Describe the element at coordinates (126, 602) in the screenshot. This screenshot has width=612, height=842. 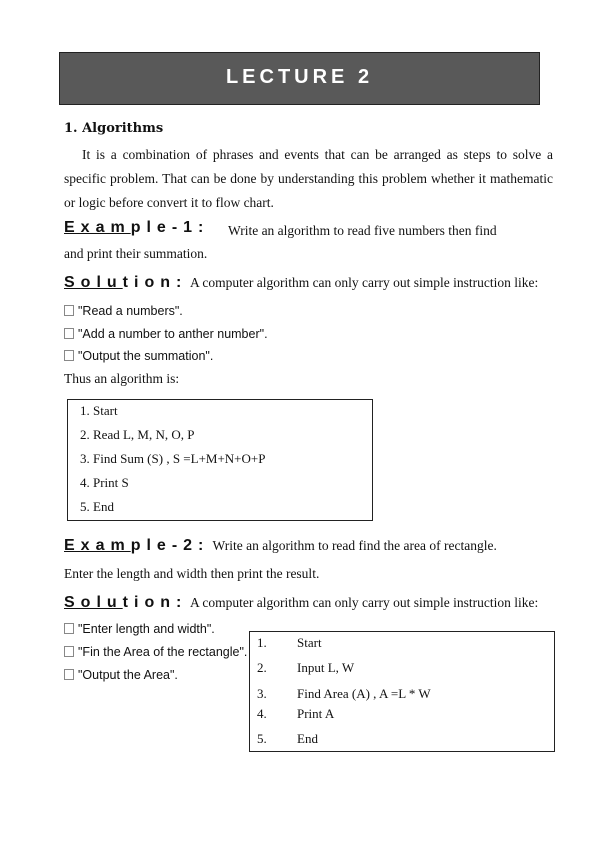
I see `solution-2-label: Solution:` at that location.